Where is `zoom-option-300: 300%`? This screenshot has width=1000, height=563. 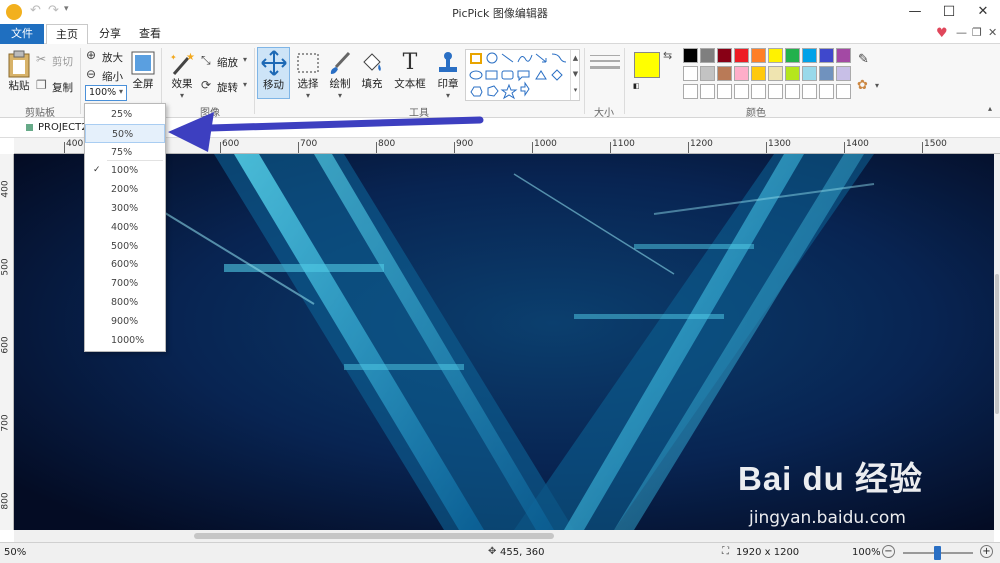
zoom-option-300: 300% is located at coordinates (125, 208).